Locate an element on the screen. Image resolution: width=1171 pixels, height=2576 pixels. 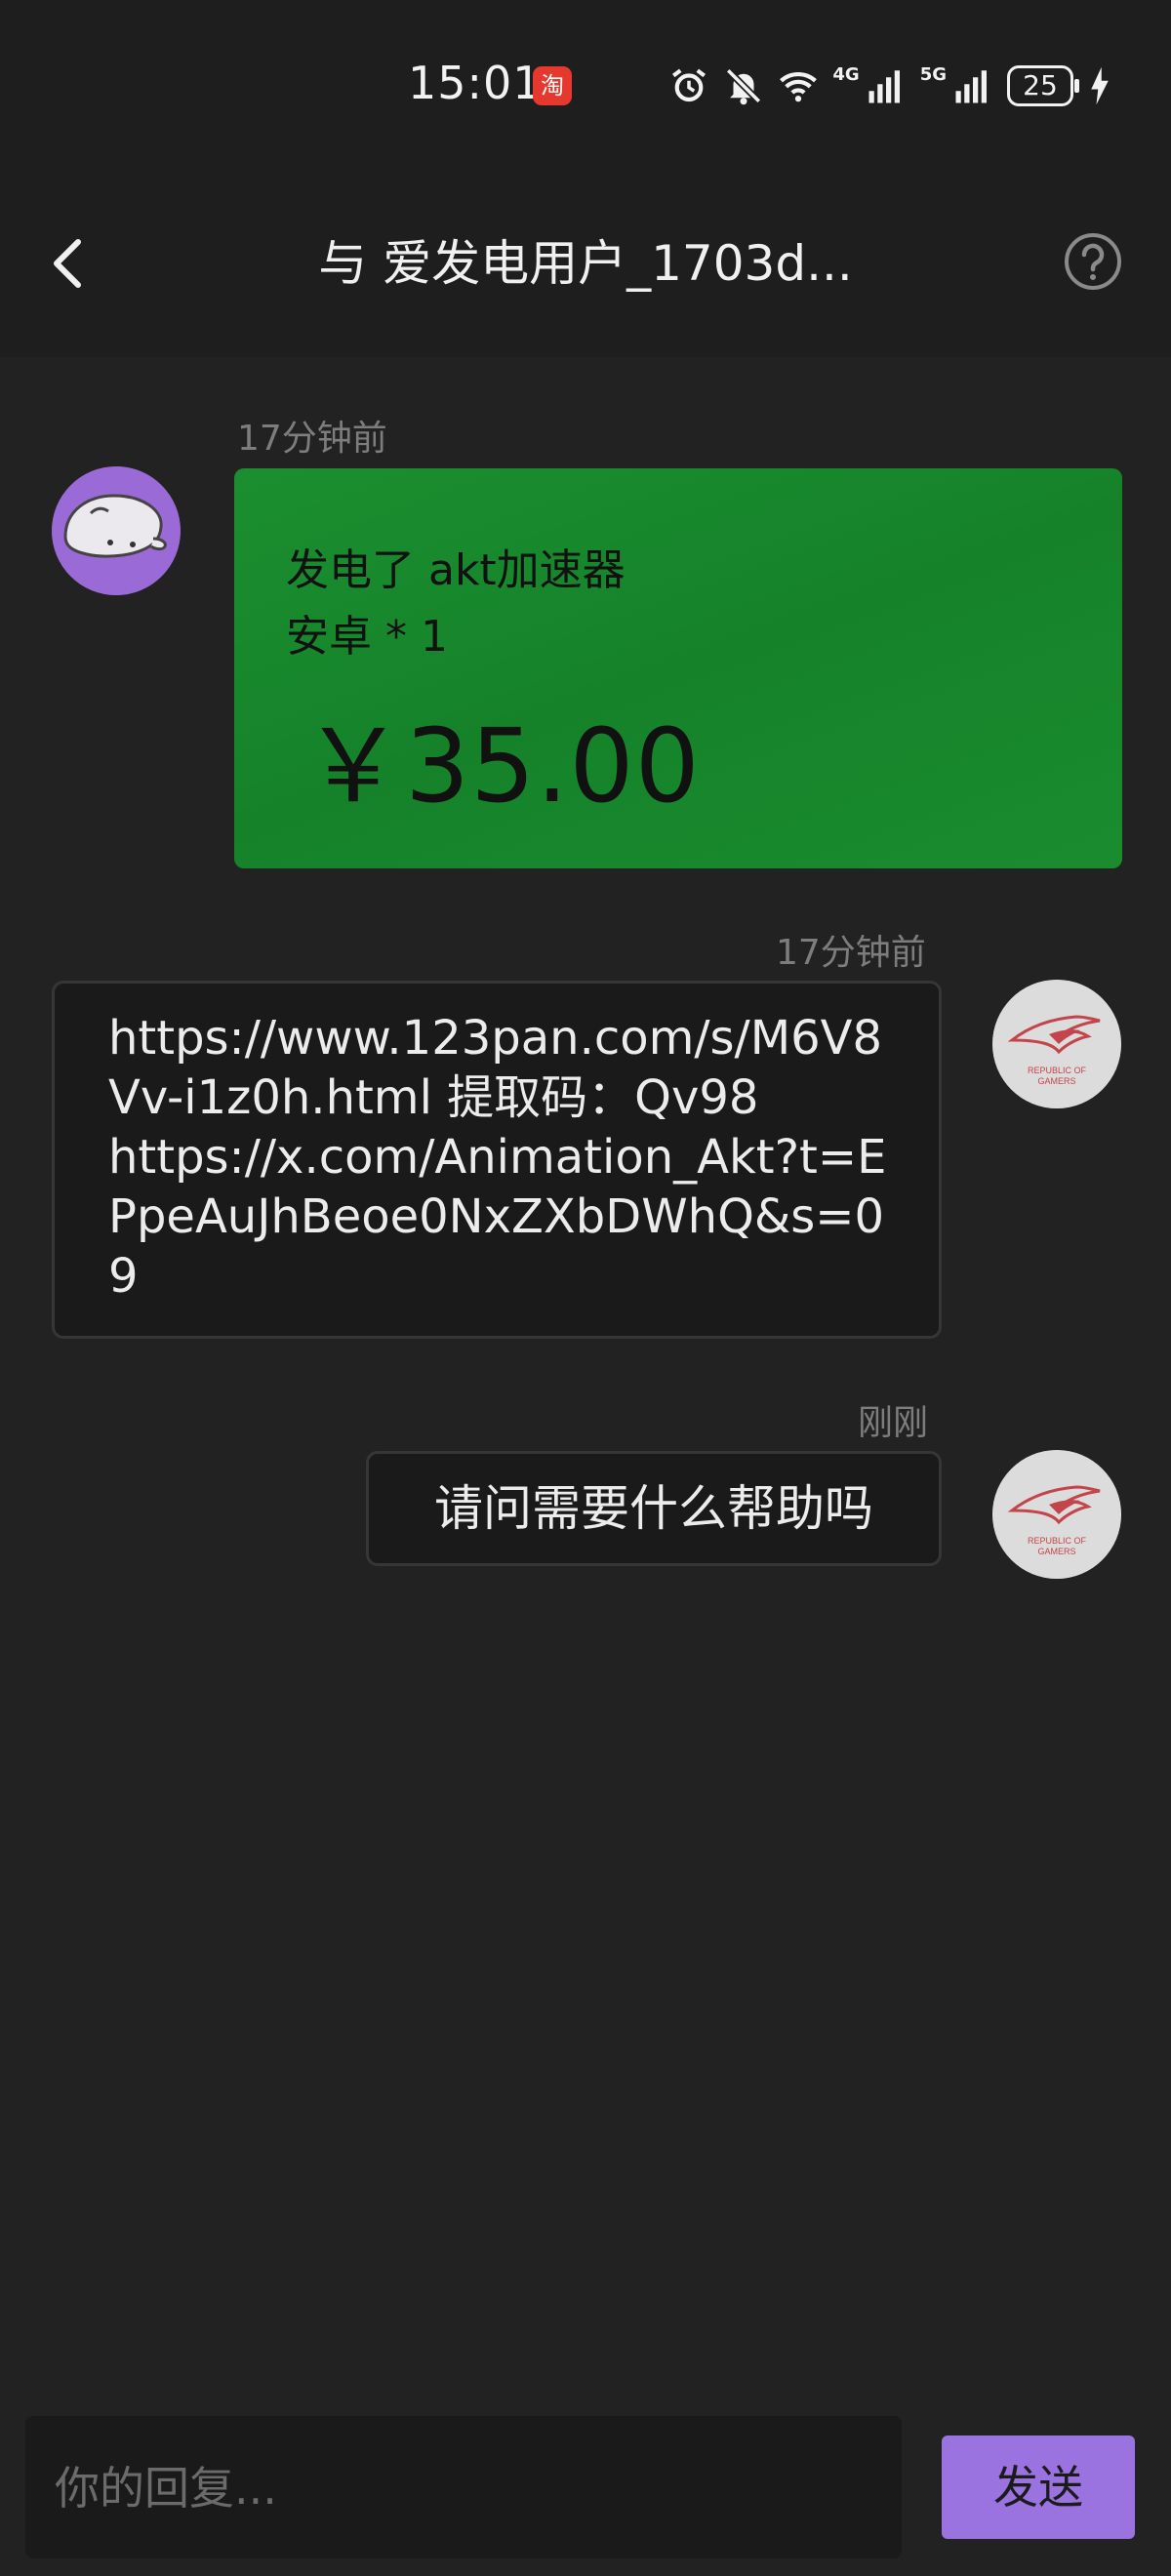
mute-bell-icon is located at coordinates (744, 86).